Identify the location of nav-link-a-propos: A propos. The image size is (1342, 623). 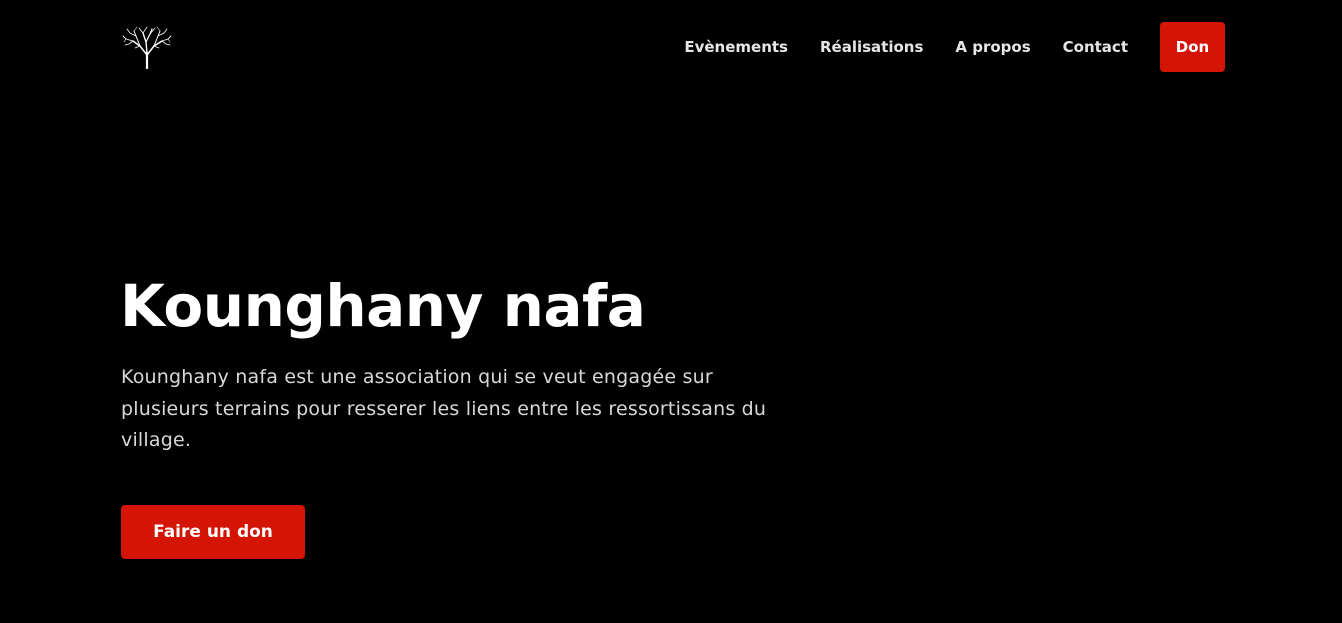
(992, 47).